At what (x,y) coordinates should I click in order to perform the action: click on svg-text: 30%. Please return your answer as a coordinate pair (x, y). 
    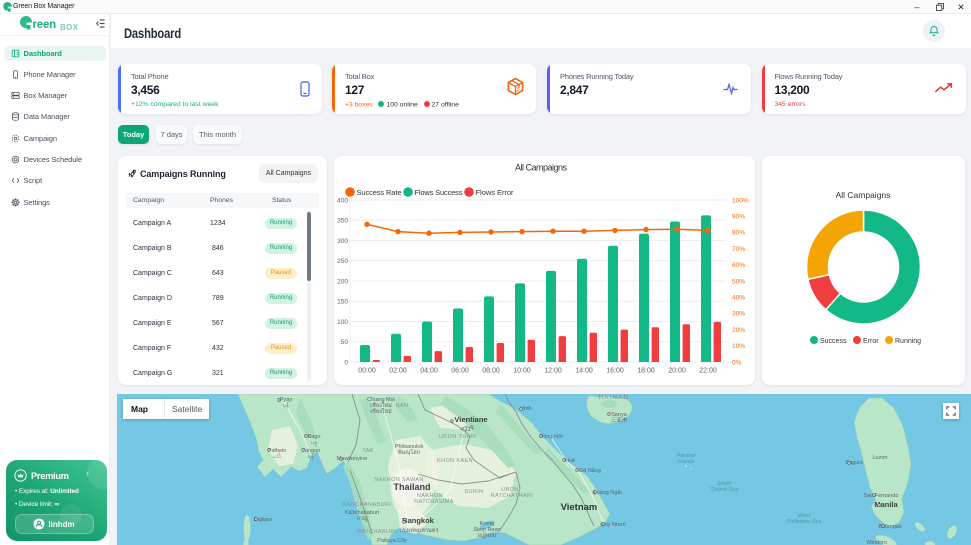
    Looking at the image, I should click on (738, 314).